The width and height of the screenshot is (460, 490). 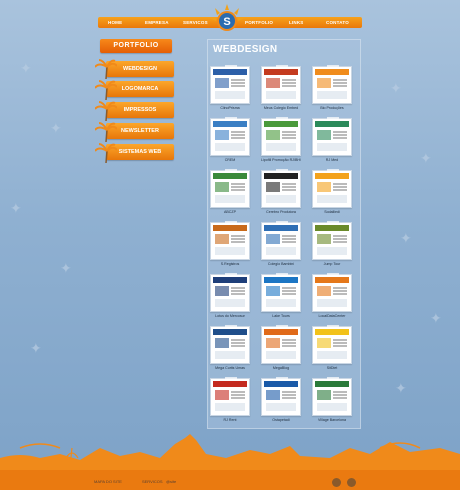 I want to click on portfolio-thumbnail: Cerebro Produtora, so click(x=281, y=195).